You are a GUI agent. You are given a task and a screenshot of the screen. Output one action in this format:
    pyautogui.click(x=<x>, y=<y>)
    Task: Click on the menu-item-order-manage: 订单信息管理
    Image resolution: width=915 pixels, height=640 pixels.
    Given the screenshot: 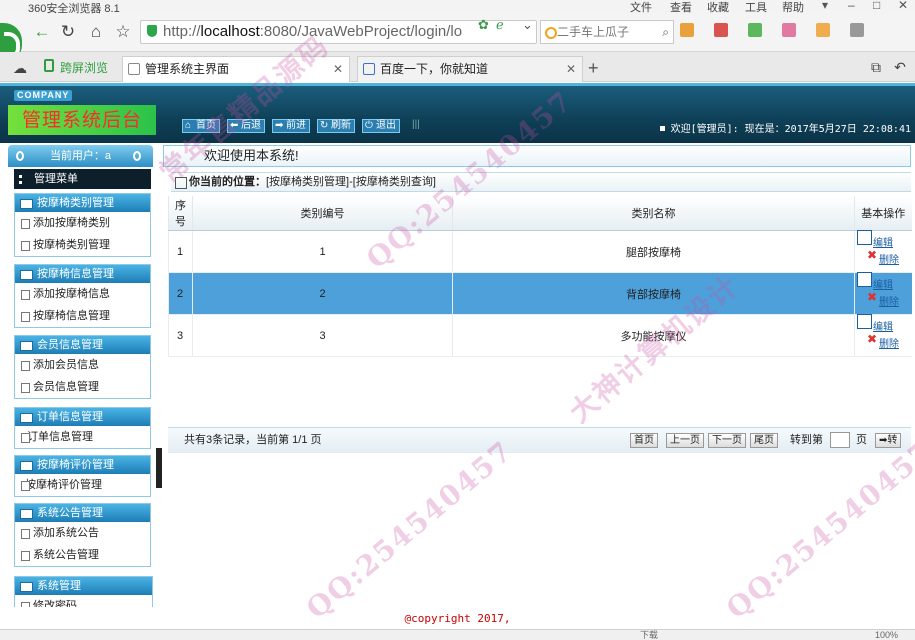 What is the action you would take?
    pyautogui.click(x=82, y=437)
    